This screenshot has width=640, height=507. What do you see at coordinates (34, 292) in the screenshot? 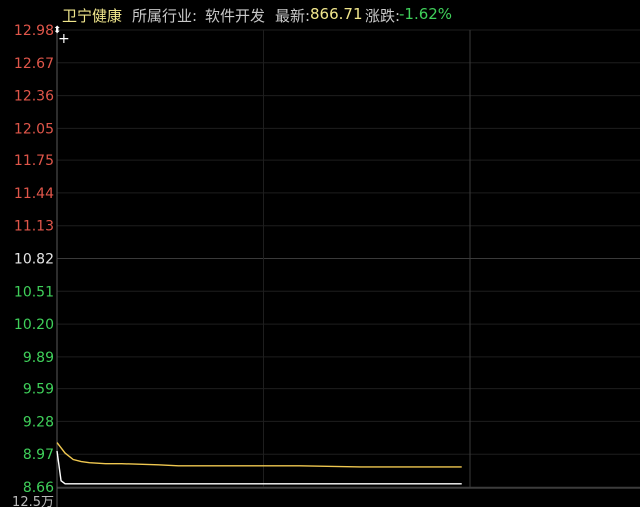
I see `y-tick-label: 10.51` at bounding box center [34, 292].